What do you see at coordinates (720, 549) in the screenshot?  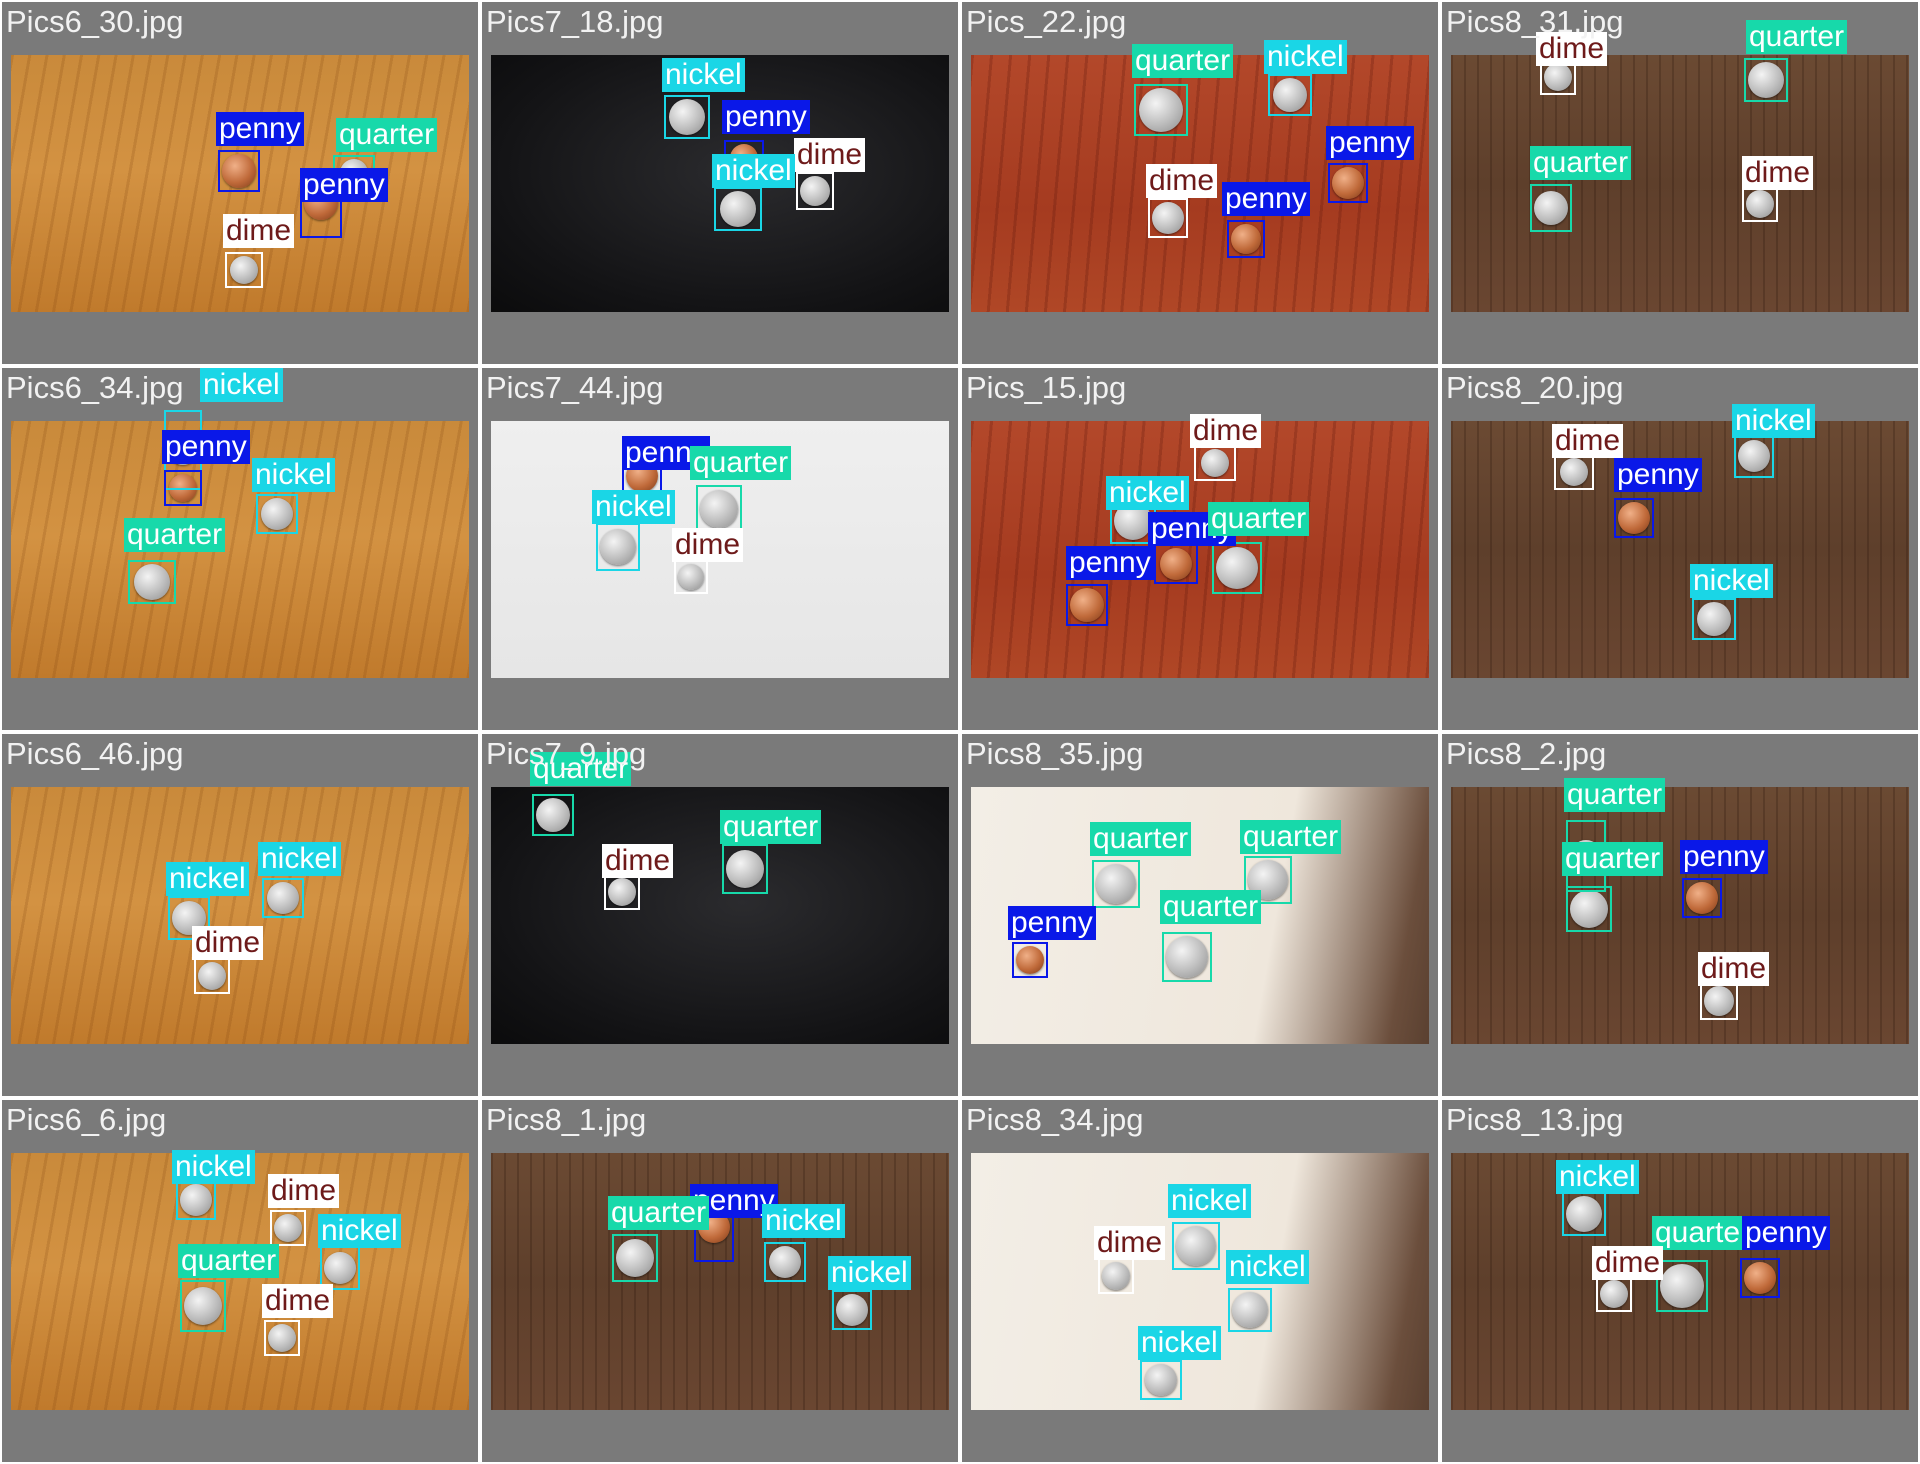 I see `image-tile: Pics7_44.jpg penny quarter nickel dime` at bounding box center [720, 549].